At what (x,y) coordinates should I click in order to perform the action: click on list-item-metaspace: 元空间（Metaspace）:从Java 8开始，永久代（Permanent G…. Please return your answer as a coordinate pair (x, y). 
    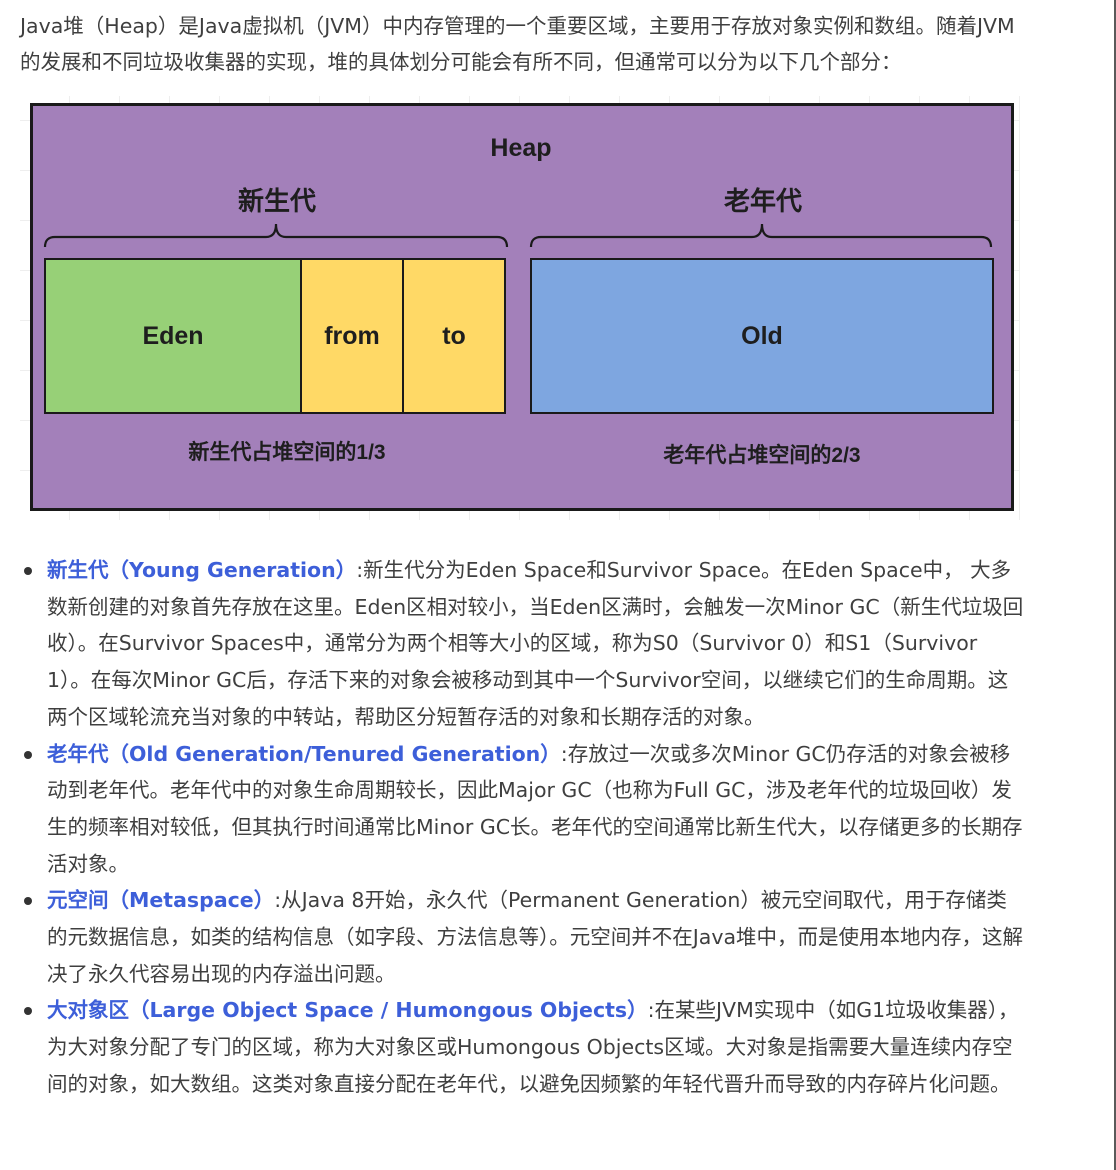
    Looking at the image, I should click on (525, 937).